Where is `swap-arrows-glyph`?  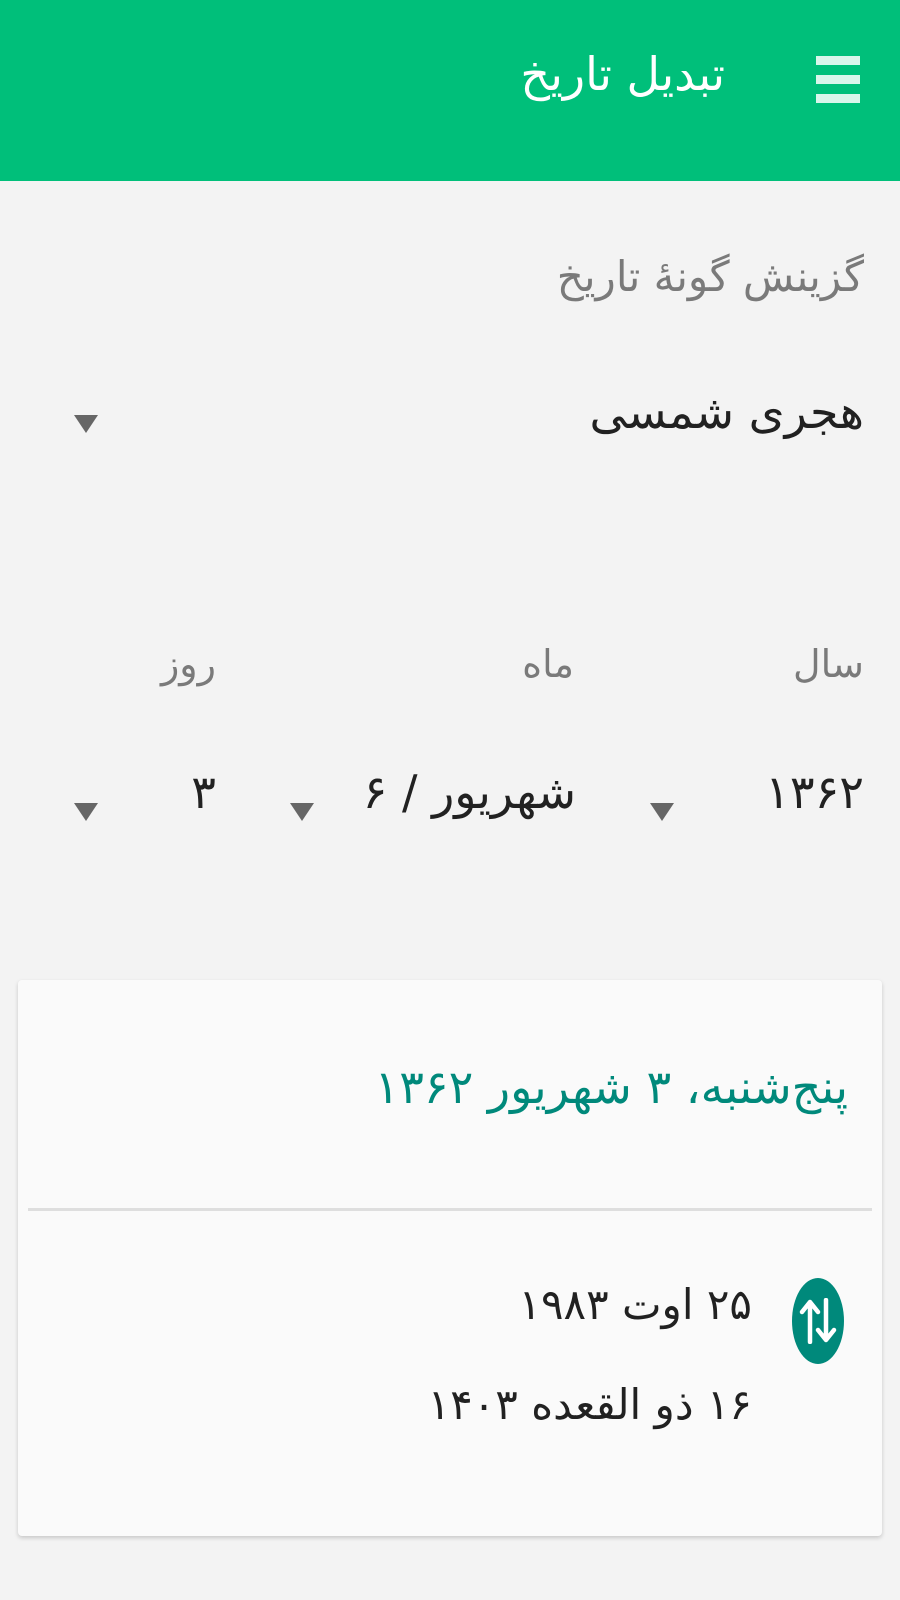
swap-arrows-glyph is located at coordinates (818, 1321).